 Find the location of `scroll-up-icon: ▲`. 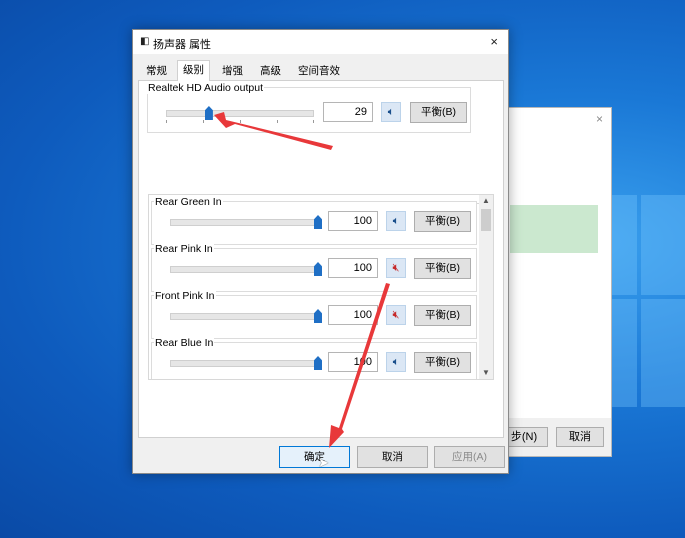

scroll-up-icon: ▲ is located at coordinates (486, 201).